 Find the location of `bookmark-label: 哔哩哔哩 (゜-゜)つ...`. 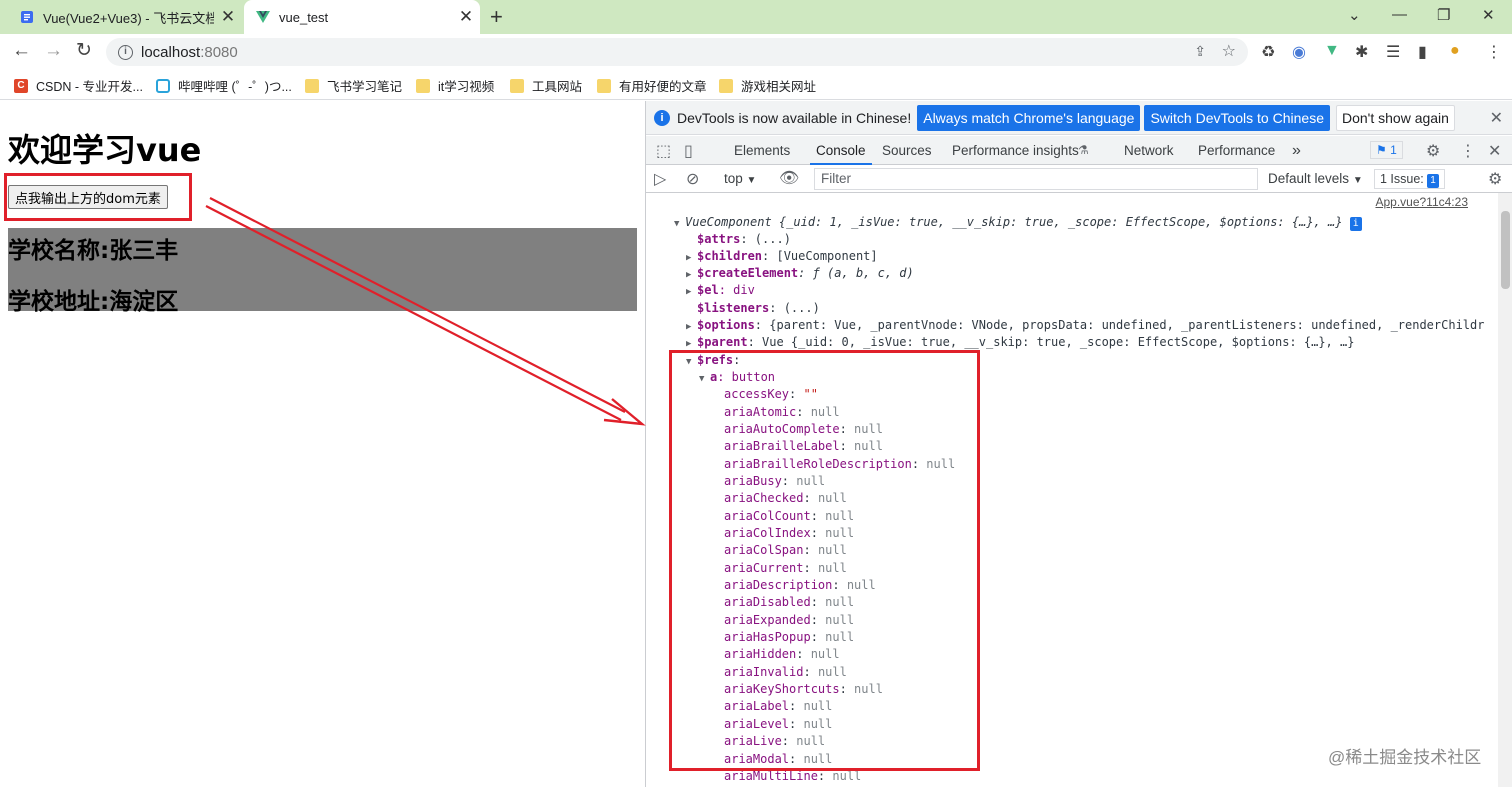

bookmark-label: 哔哩哔哩 (゜-゜)つ... is located at coordinates (235, 87).